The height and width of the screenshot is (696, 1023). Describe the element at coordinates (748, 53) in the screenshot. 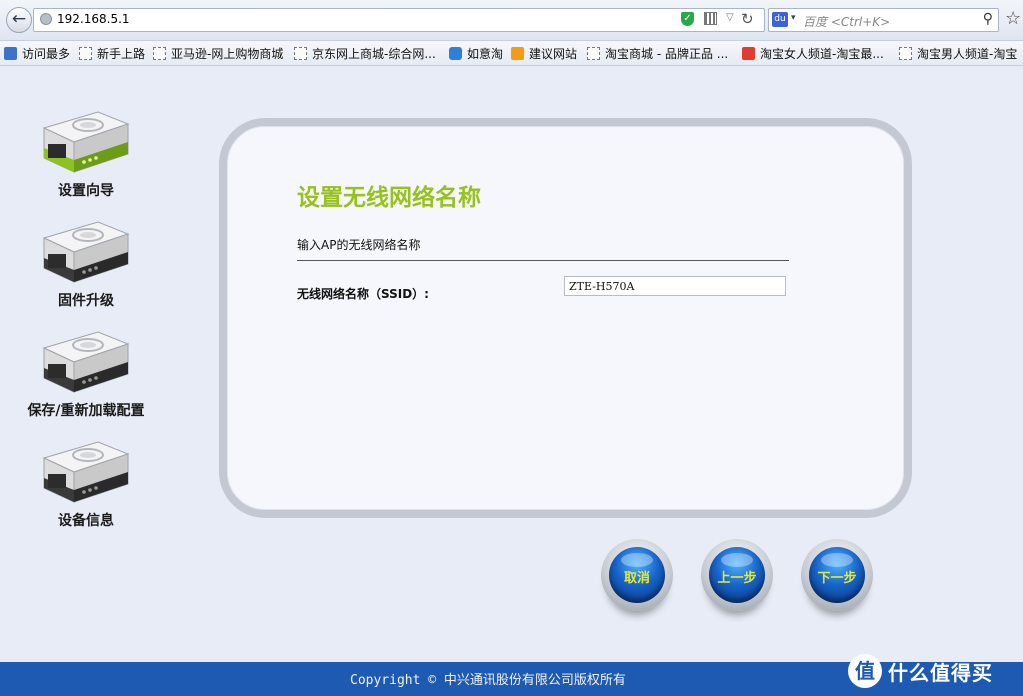

I see `taobao-icon` at that location.